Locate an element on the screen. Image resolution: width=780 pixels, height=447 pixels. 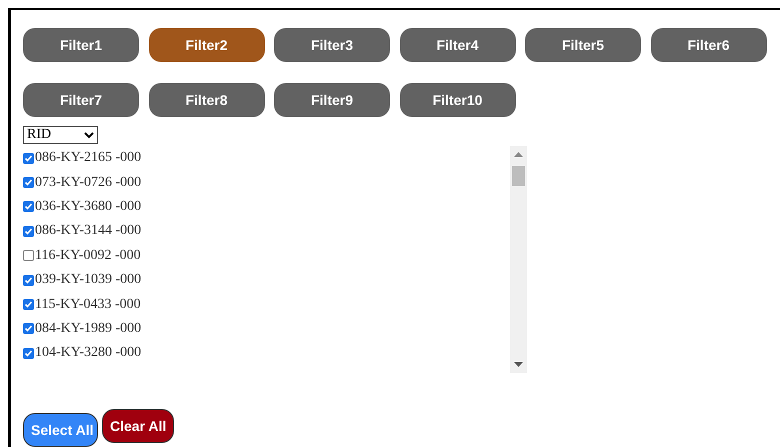
scroll-down-icon is located at coordinates (518, 364).